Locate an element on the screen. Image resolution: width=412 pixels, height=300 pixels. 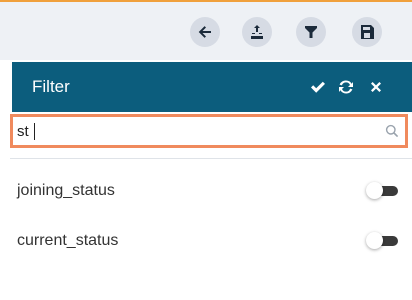
column-label: current_status is located at coordinates (68, 240).